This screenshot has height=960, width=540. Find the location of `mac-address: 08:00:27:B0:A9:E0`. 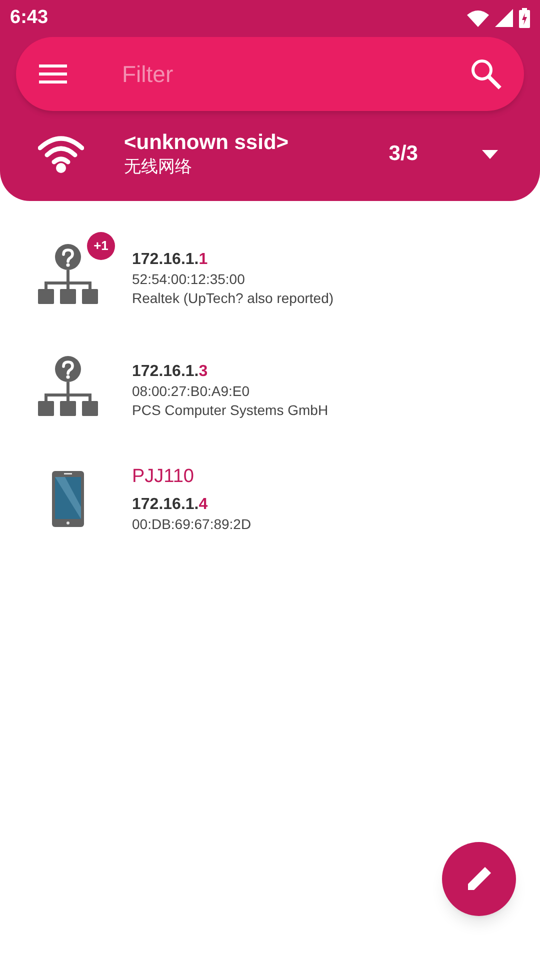

mac-address: 08:00:27:B0:A9:E0 is located at coordinates (191, 391).